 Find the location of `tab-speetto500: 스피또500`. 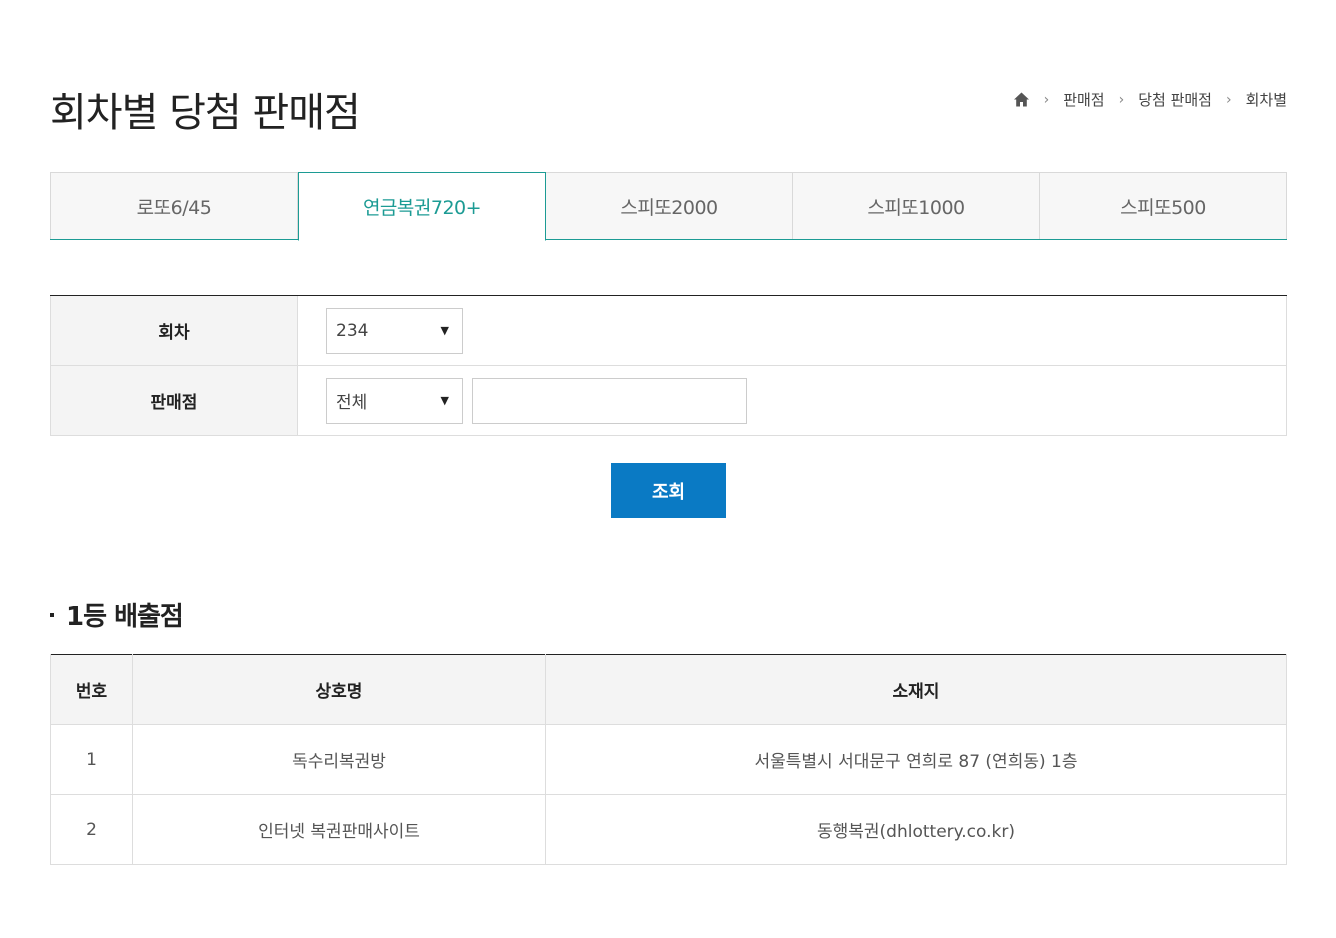

tab-speetto500: 스피또500 is located at coordinates (1163, 205).